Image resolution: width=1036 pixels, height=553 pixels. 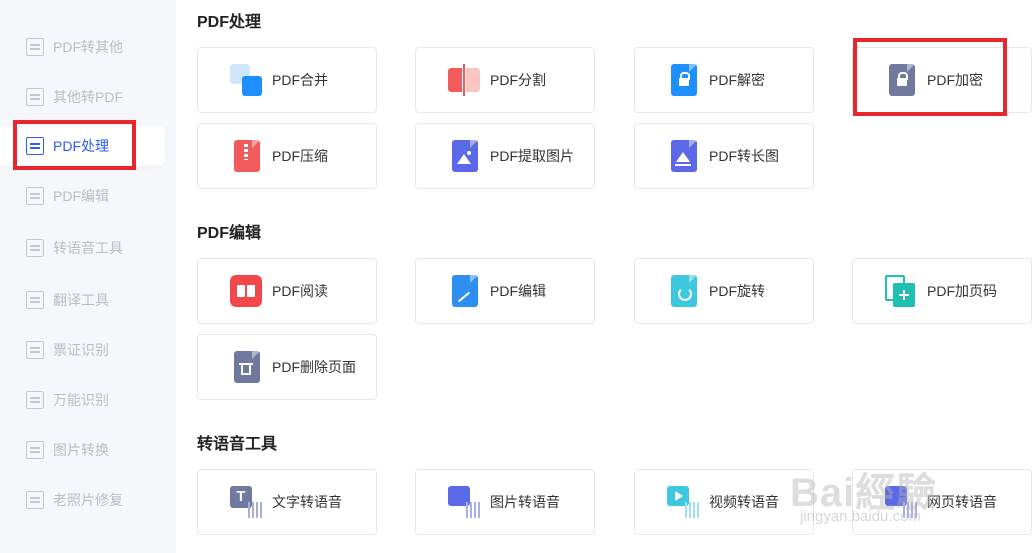 I want to click on sidebar-item-voice-tool: 转语音工具, so click(x=82, y=248).